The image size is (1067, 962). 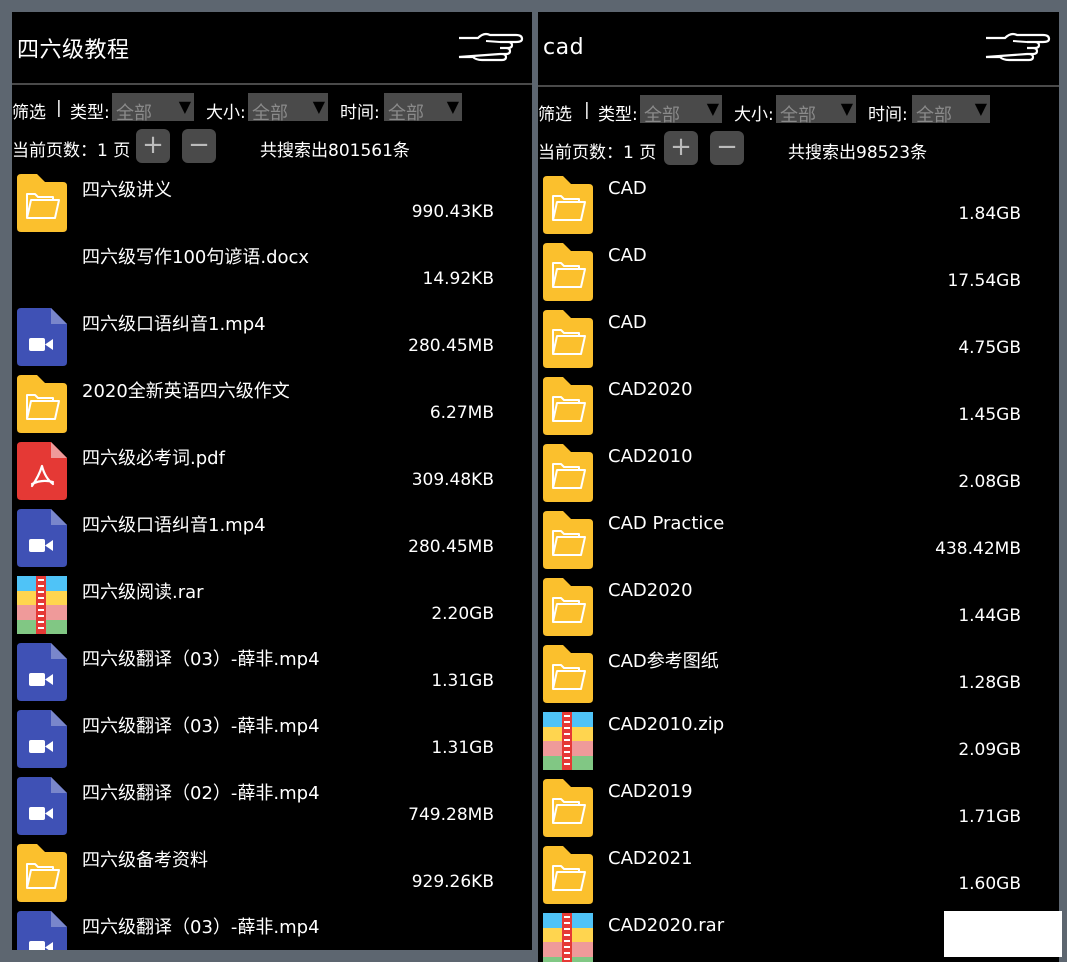 What do you see at coordinates (127, 190) in the screenshot?
I see `file-name: 四六级讲义` at bounding box center [127, 190].